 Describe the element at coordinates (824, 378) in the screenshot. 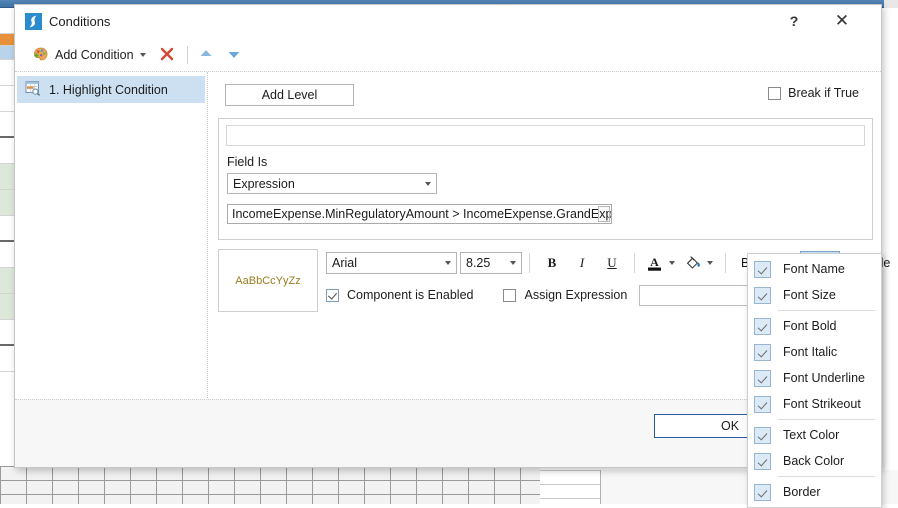

I see `menu-item-label: Font Underline` at that location.